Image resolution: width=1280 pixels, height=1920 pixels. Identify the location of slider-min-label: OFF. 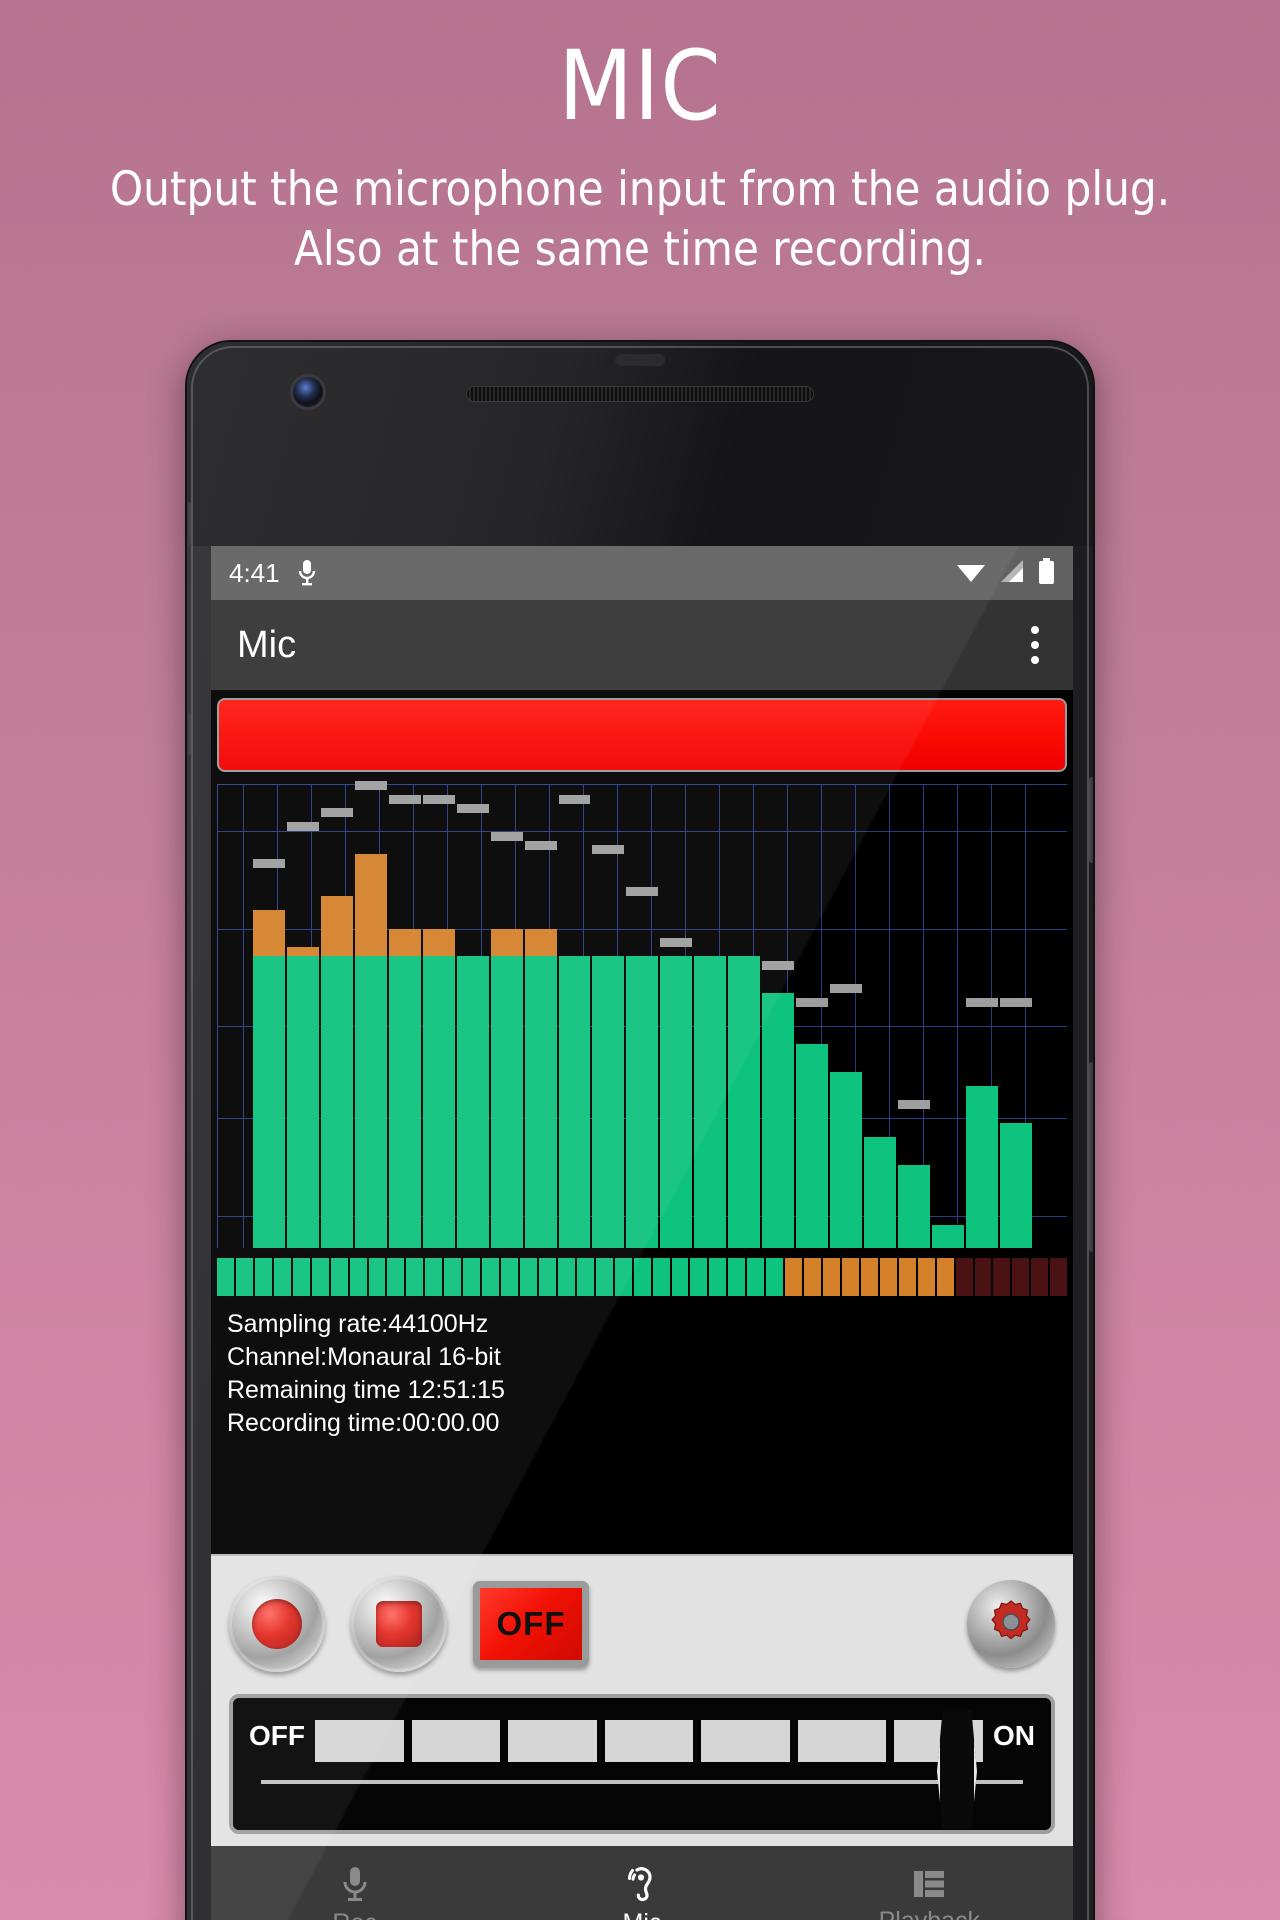
(277, 1735).